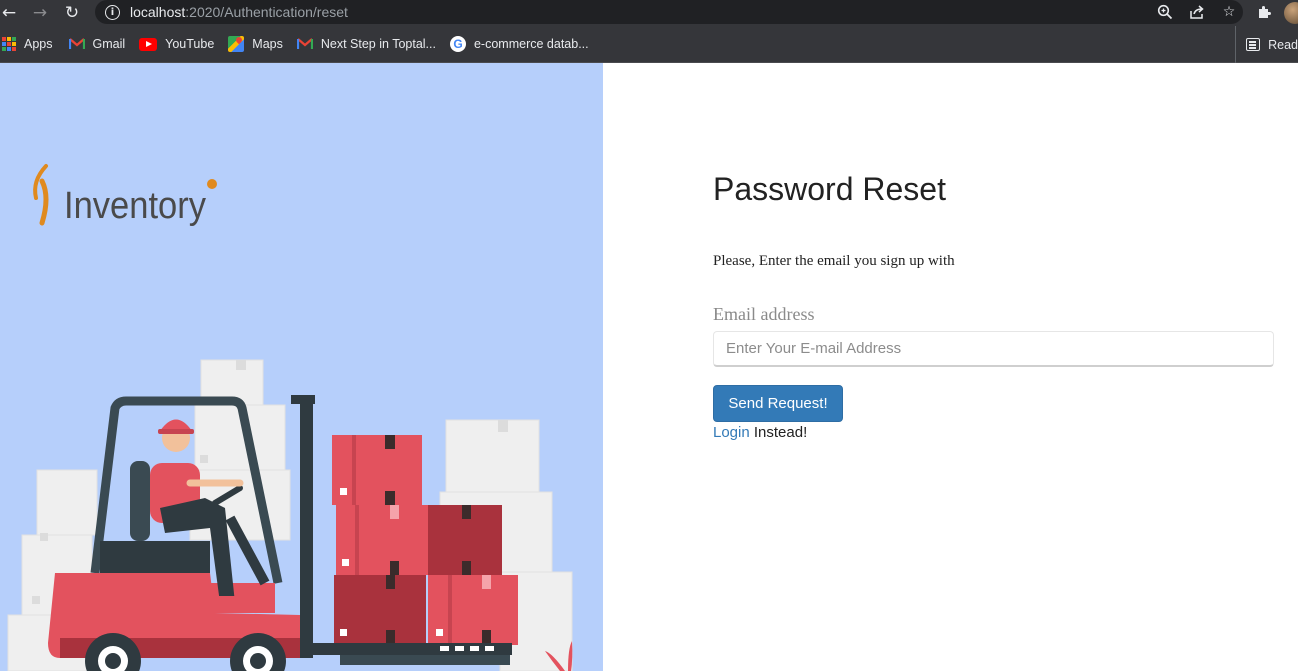 This screenshot has height=671, width=1298. What do you see at coordinates (190, 44) in the screenshot?
I see `bookmark-label: YouTube` at bounding box center [190, 44].